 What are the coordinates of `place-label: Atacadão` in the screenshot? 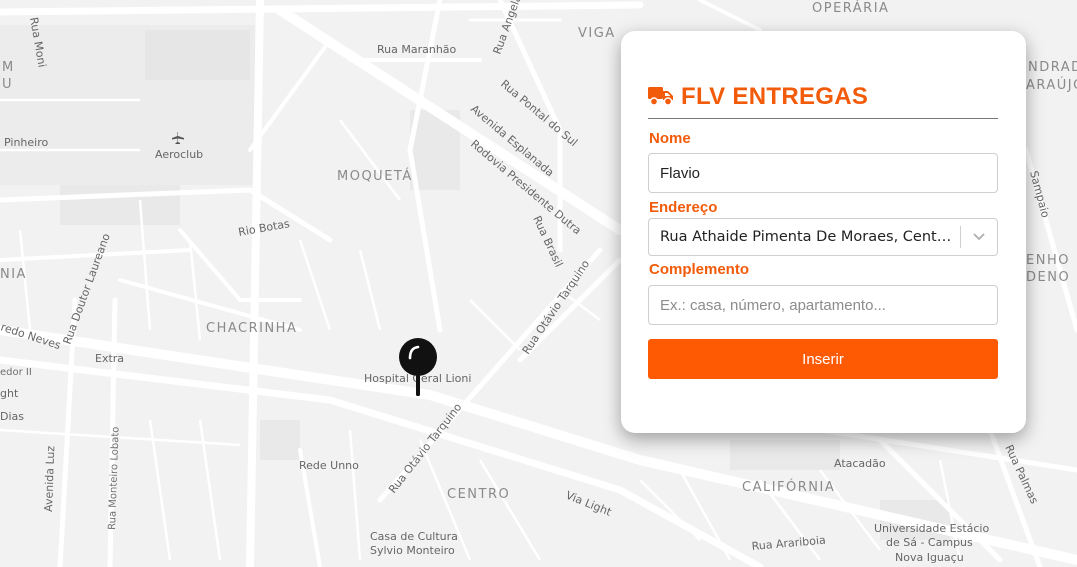 It's located at (860, 463).